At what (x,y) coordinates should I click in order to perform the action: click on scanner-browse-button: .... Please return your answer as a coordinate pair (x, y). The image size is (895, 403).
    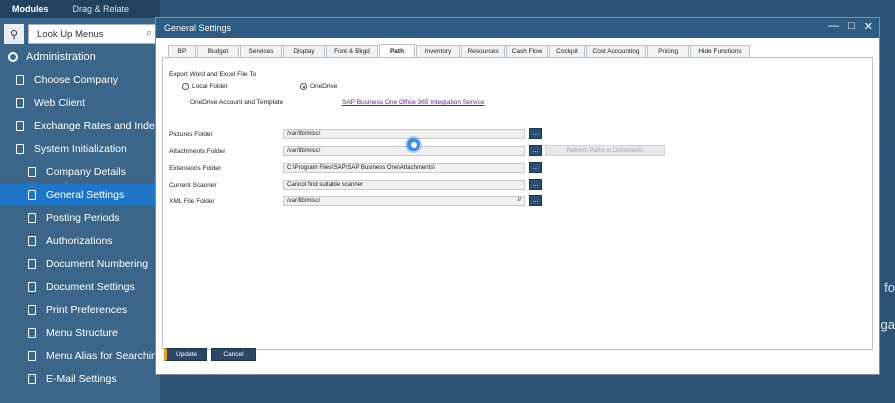
    Looking at the image, I should click on (535, 184).